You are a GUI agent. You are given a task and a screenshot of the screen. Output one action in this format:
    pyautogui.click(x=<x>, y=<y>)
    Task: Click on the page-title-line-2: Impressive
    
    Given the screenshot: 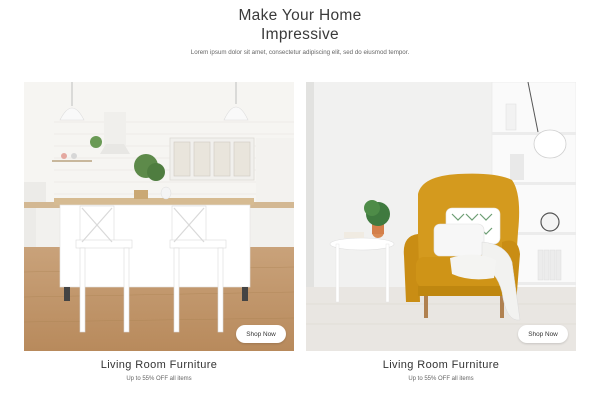 What is the action you would take?
    pyautogui.click(x=300, y=34)
    